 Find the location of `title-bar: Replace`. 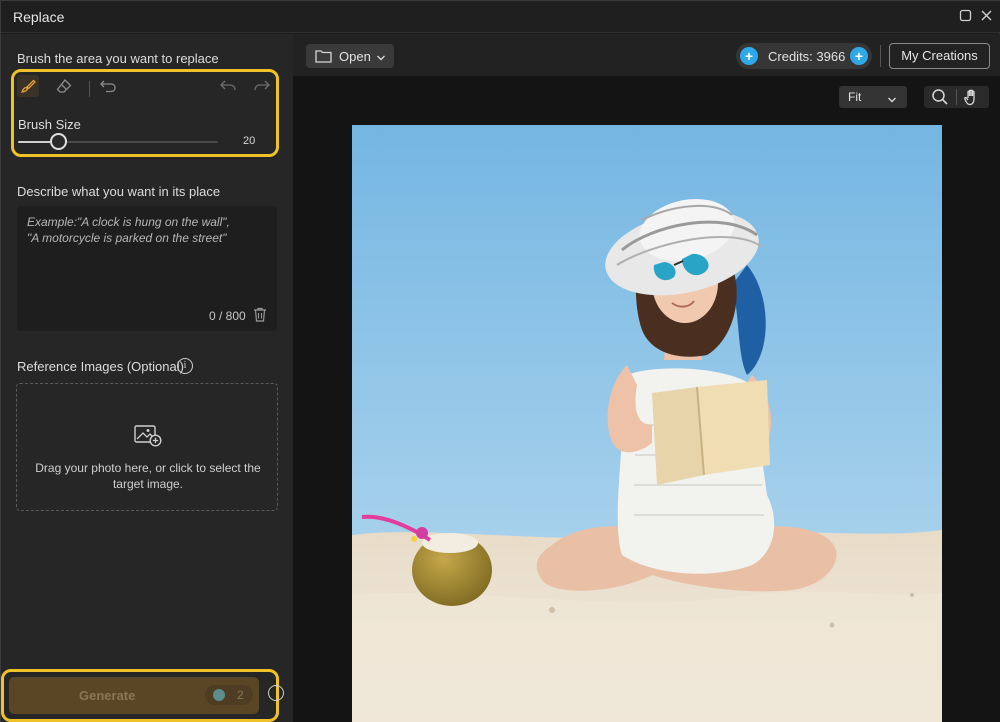

title-bar: Replace is located at coordinates (500, 17).